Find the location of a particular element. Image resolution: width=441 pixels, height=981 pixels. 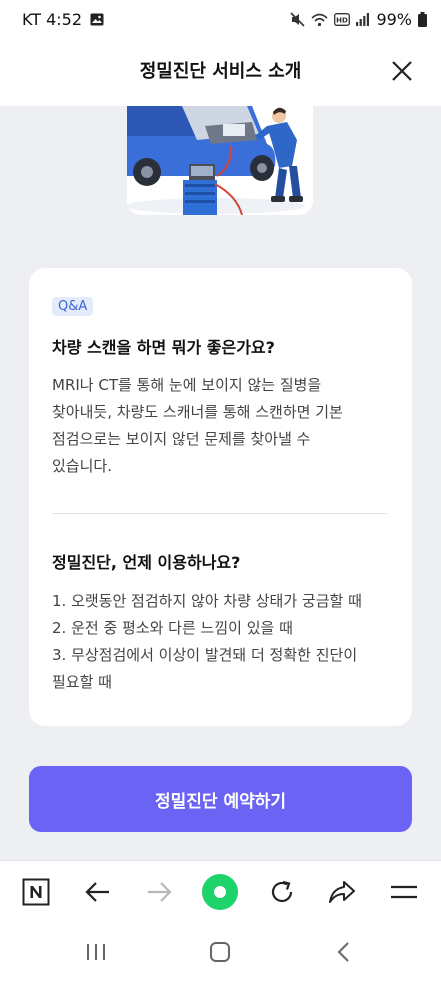

back-arrow-icon is located at coordinates (97, 892).